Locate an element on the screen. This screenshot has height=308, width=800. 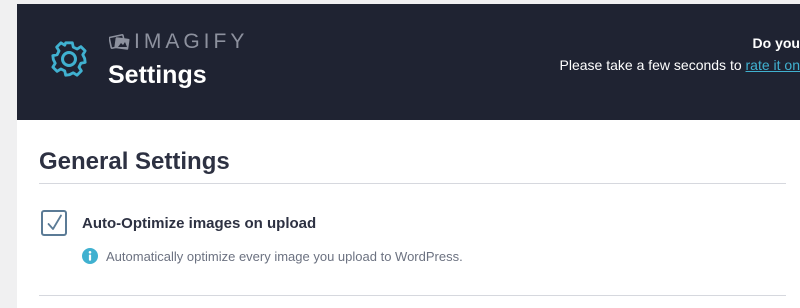
brand-name: IMAGIFY is located at coordinates (191, 41).